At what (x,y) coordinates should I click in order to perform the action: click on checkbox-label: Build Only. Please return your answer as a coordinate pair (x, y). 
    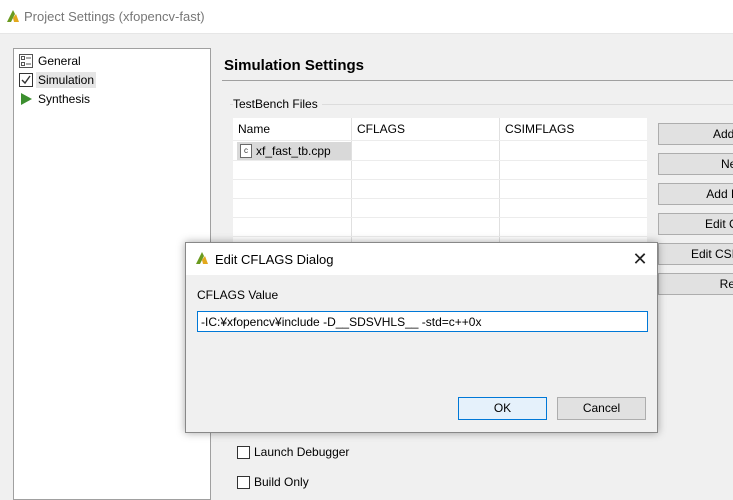
    Looking at the image, I should click on (281, 482).